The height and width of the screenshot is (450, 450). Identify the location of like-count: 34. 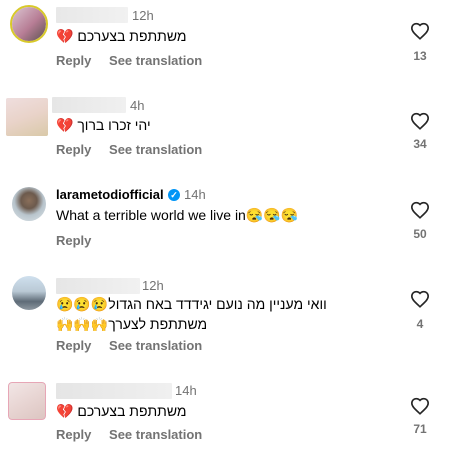
(420, 144).